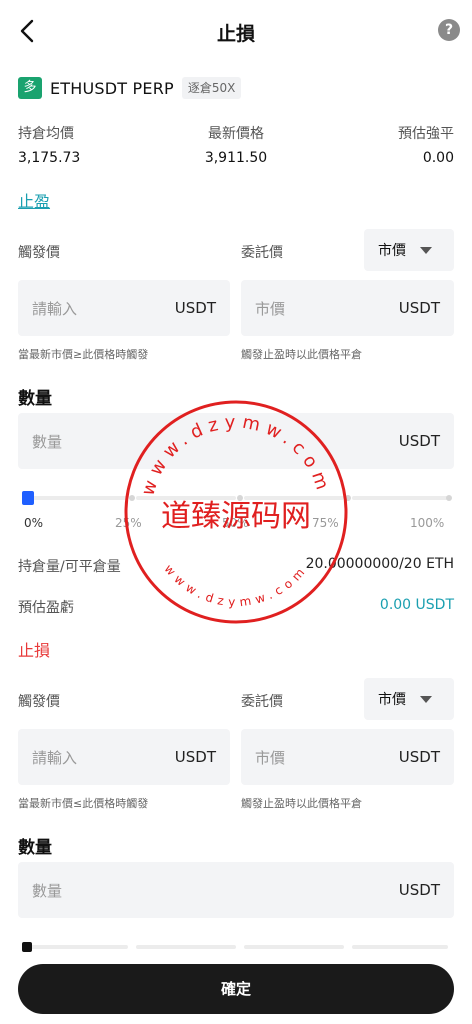 The width and height of the screenshot is (472, 1024). I want to click on sl-quantity-placeholder: 數量, so click(47, 890).